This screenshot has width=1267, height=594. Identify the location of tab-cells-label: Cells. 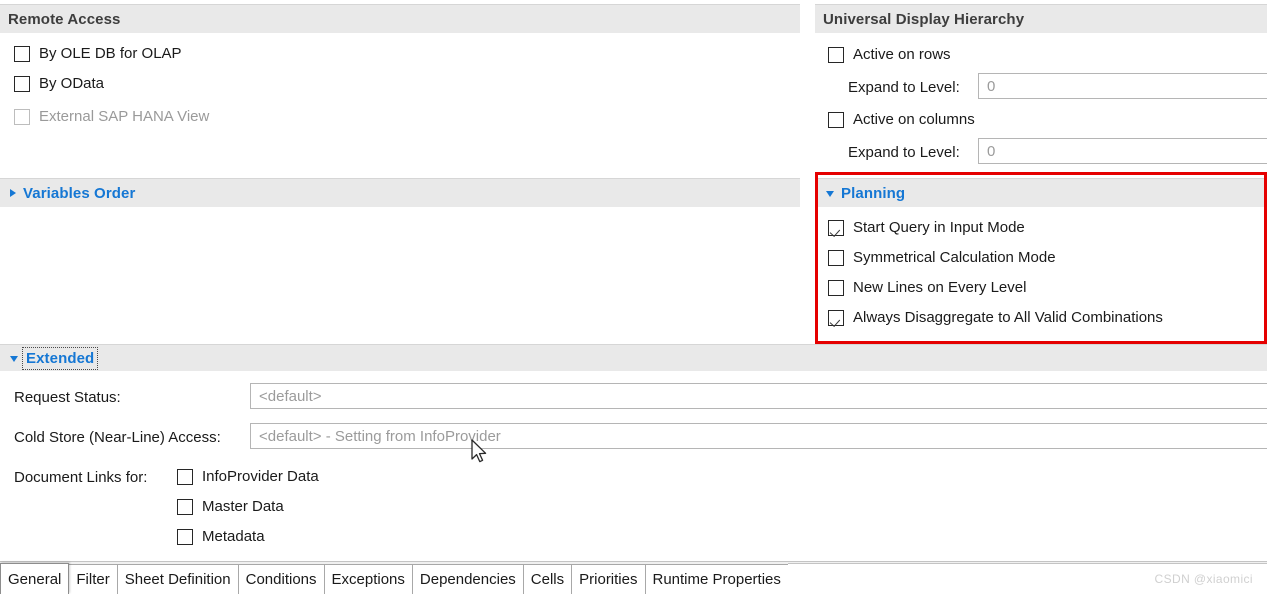
(547, 579).